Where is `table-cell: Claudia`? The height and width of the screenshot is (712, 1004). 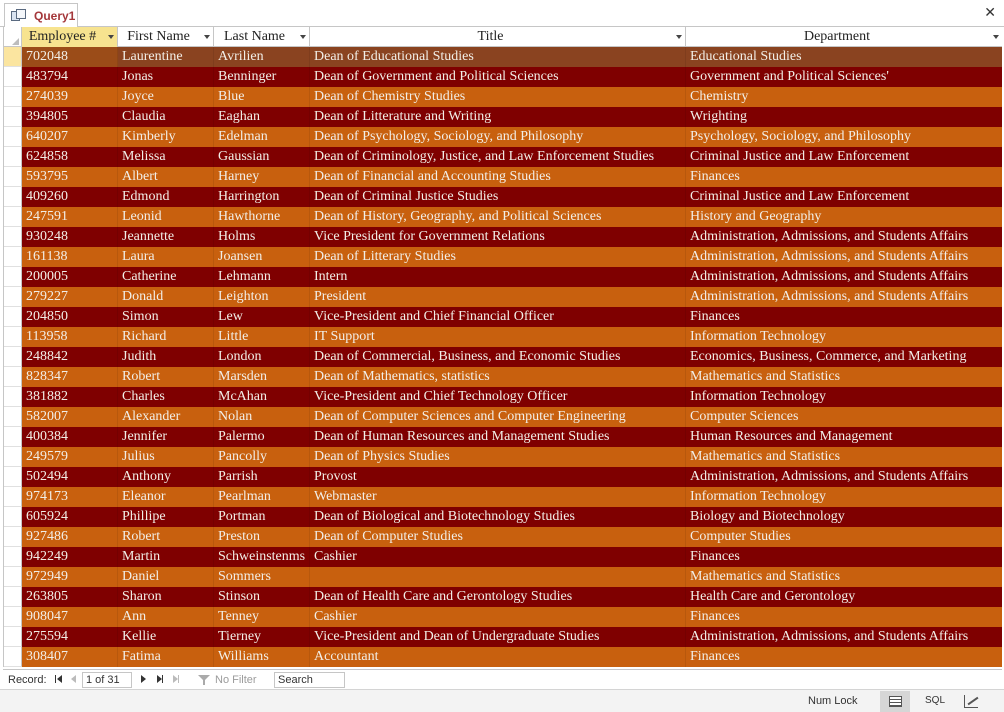
table-cell: Claudia is located at coordinates (166, 117).